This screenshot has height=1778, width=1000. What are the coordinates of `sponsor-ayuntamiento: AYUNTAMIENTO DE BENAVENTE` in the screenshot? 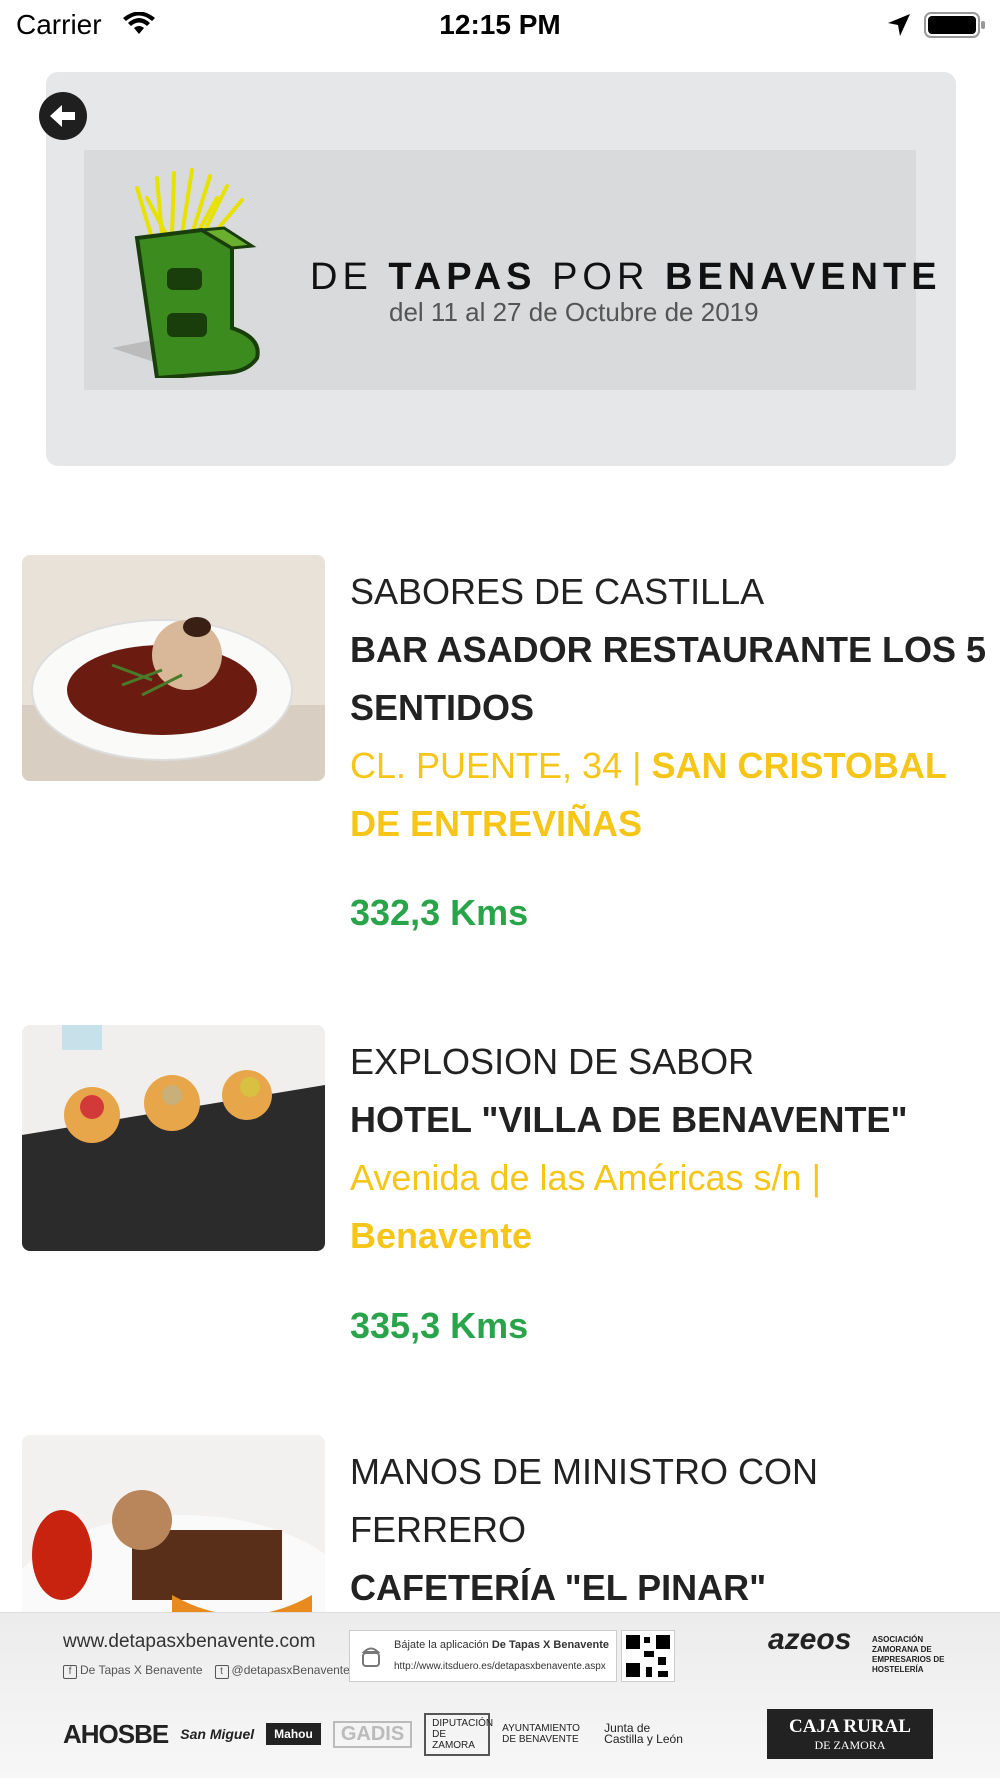 It's located at (541, 1734).